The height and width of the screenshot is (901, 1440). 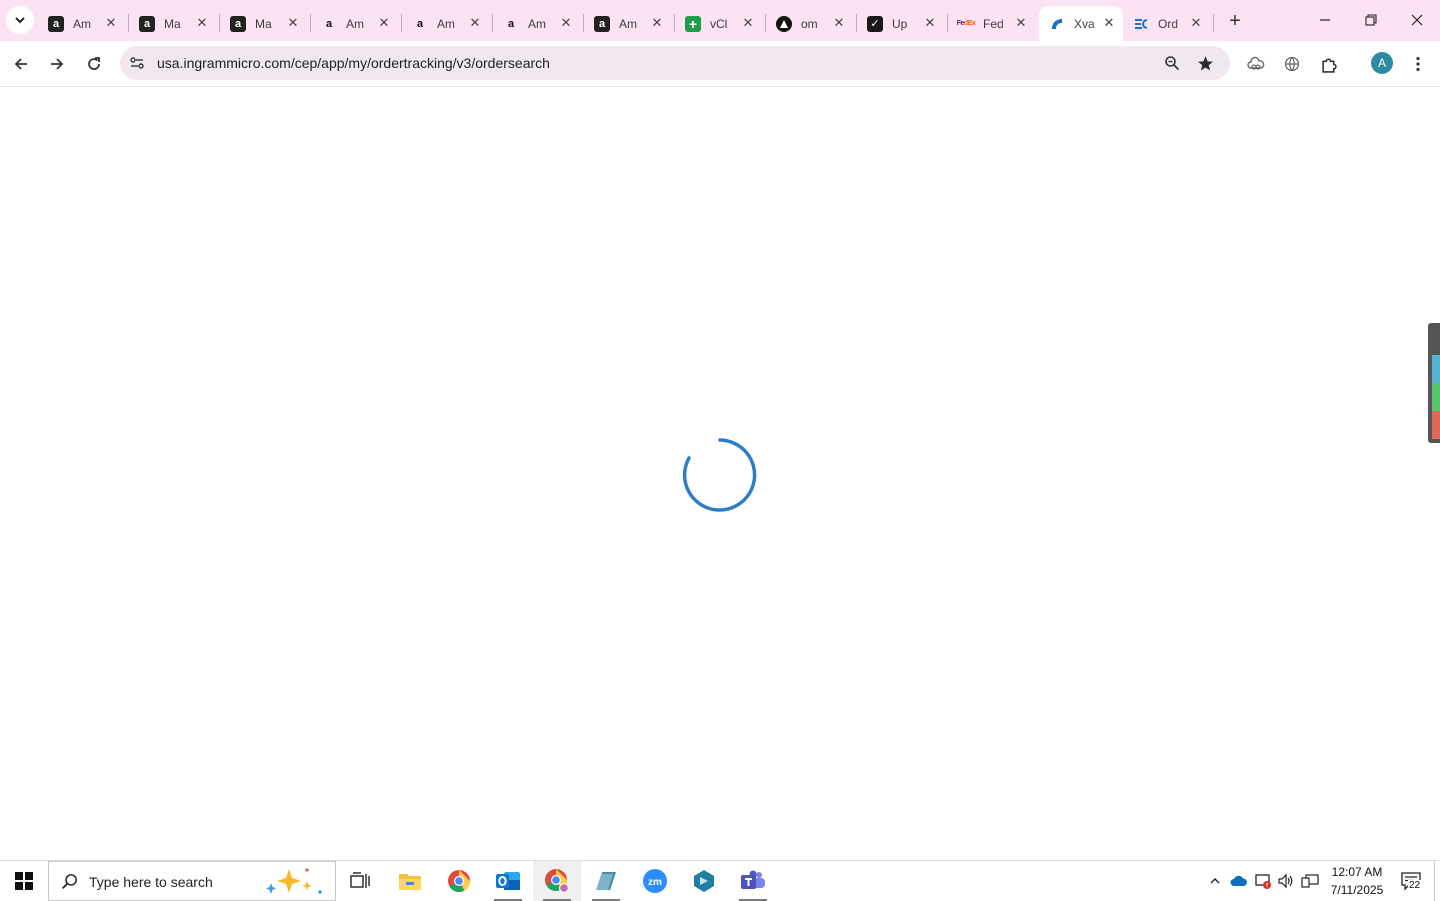 I want to click on more-vertical-icon, so click(x=1418, y=64).